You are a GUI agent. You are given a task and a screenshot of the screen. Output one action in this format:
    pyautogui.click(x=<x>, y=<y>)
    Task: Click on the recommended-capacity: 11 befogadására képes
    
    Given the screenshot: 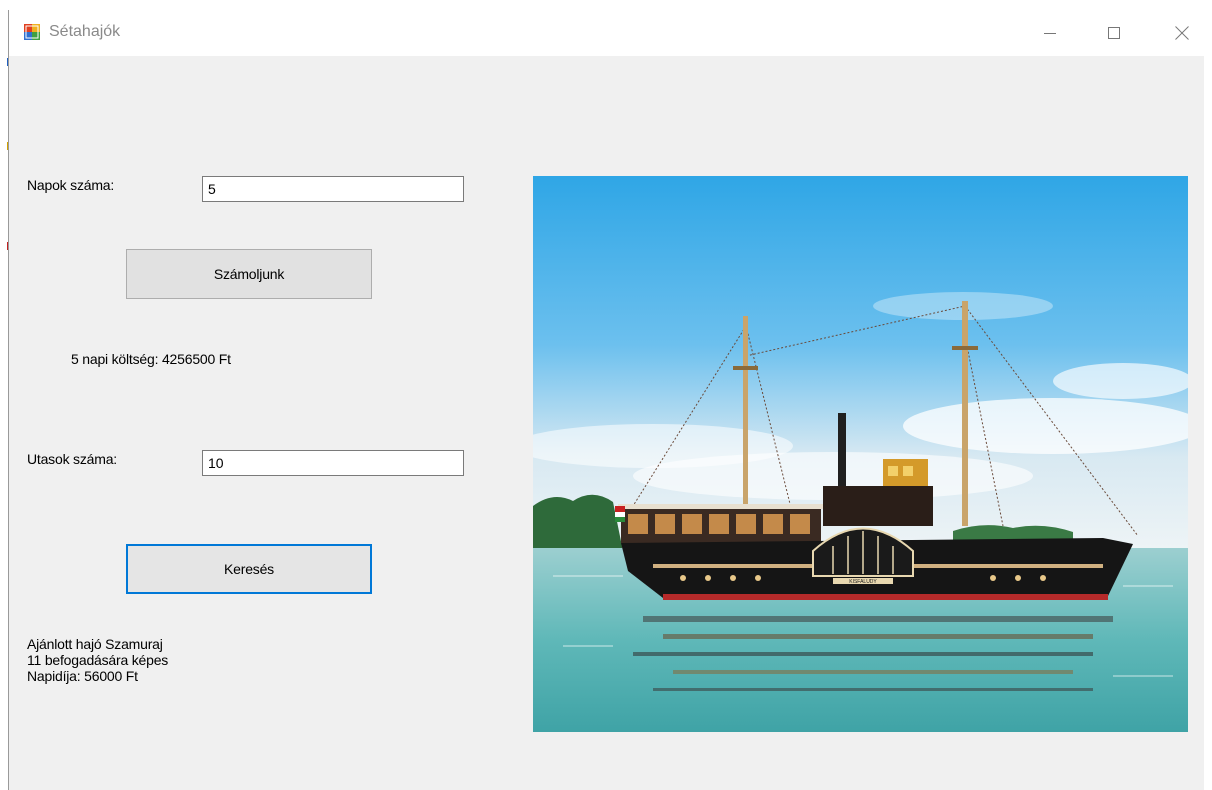 What is the action you would take?
    pyautogui.click(x=98, y=660)
    